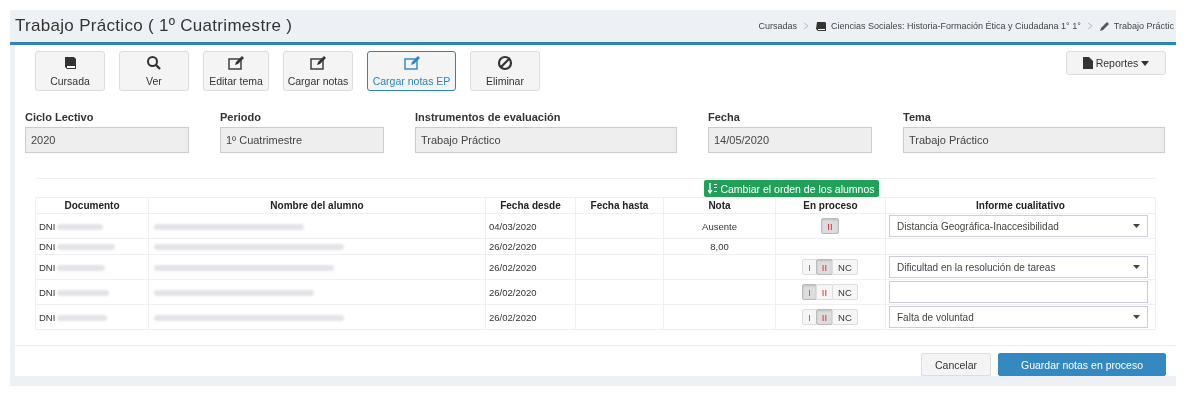 The image size is (1191, 402). I want to click on column-header: Documento, so click(92, 205).